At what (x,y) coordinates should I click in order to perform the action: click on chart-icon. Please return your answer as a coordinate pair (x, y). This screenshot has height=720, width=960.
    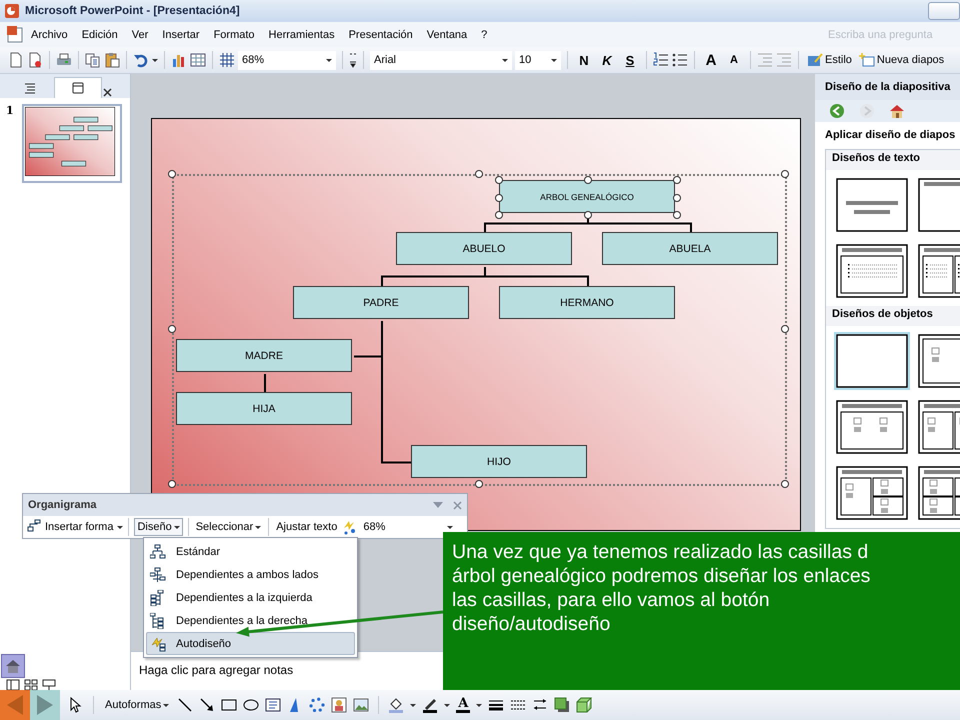
    Looking at the image, I should click on (179, 60).